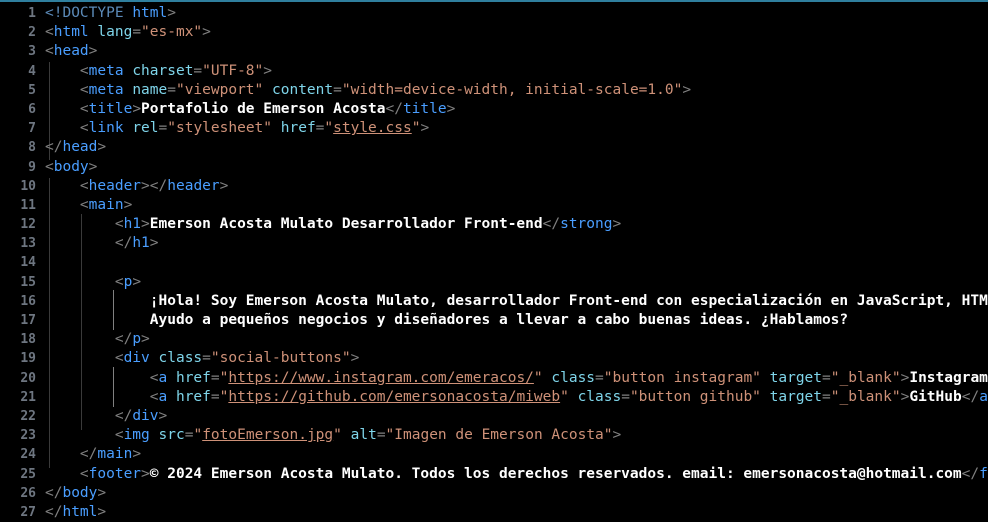 Image resolution: width=988 pixels, height=522 pixels. What do you see at coordinates (298, 128) in the screenshot?
I see `code-token: href` at bounding box center [298, 128].